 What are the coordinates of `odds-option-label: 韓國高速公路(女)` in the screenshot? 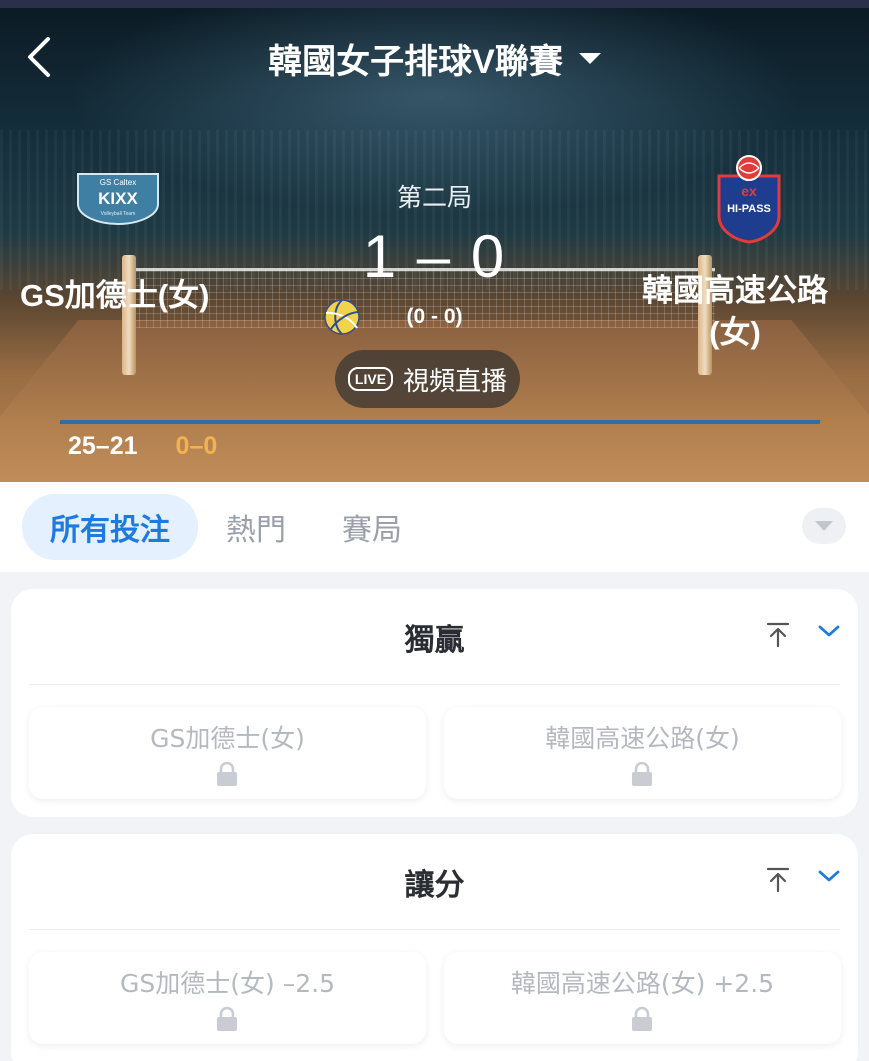 It's located at (642, 738).